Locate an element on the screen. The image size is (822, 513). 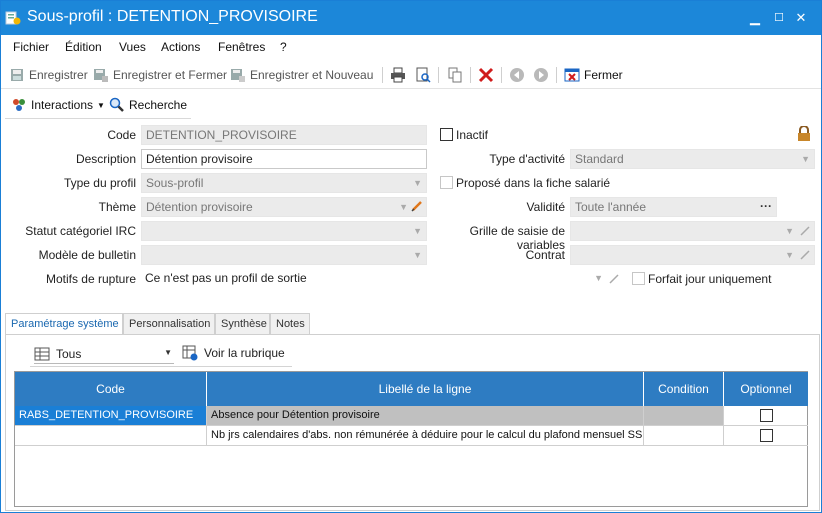
table-row-code: RABS_DETENTION_PROVISOIRE is located at coordinates (111, 416).